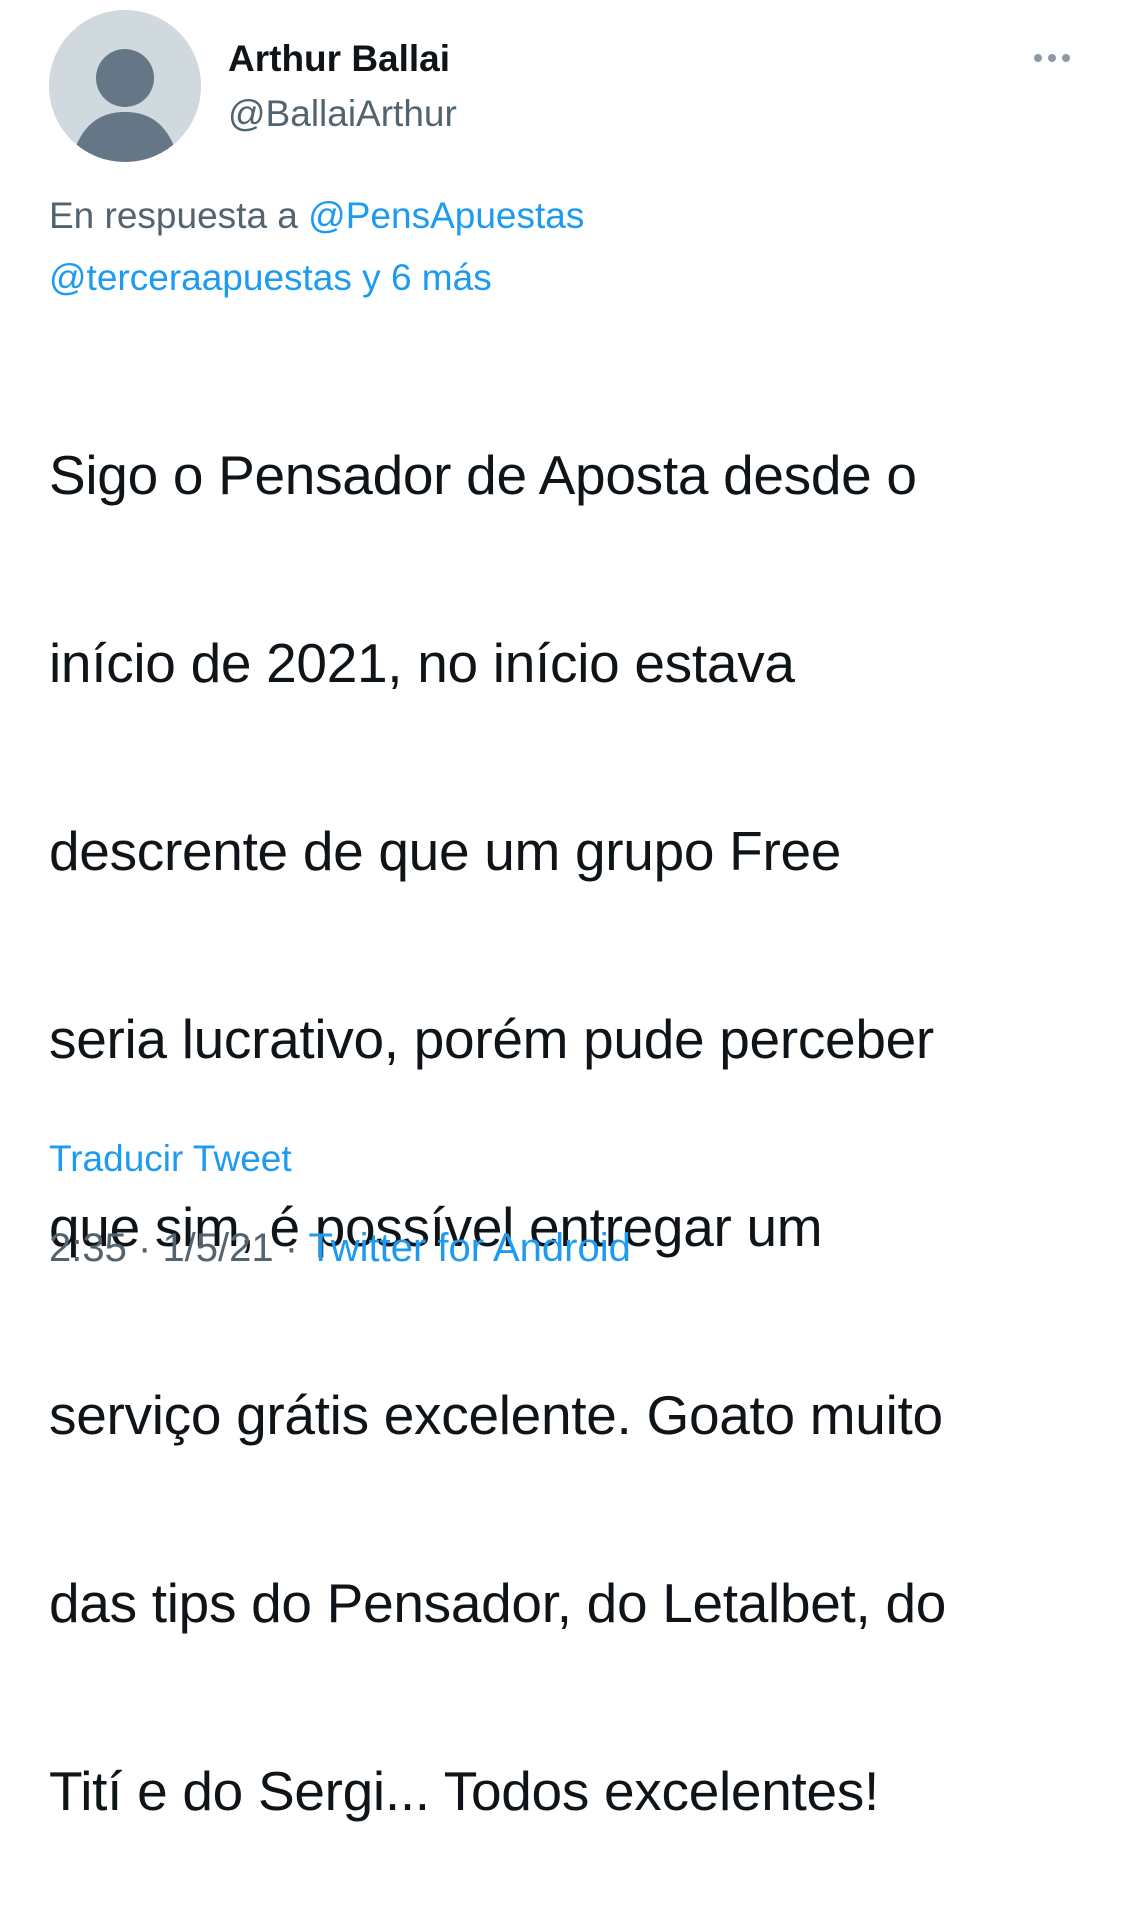 This screenshot has width=1124, height=1932. I want to click on mention-link-pensapuestas: @PensApuestas, so click(446, 215).